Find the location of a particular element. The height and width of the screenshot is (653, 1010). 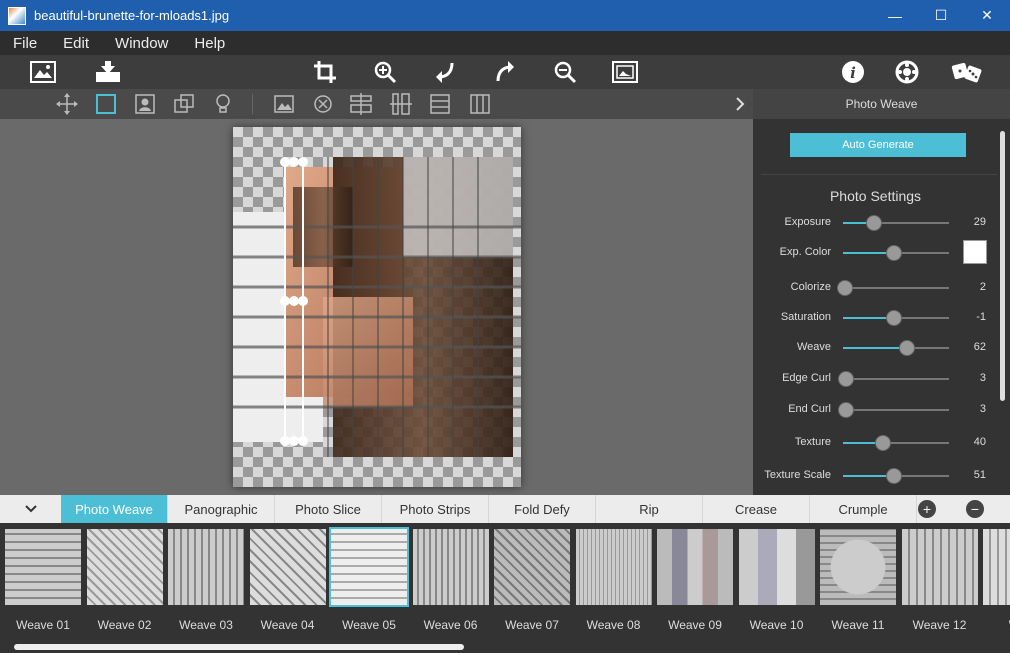

collapse-toggle is located at coordinates (30, 509).